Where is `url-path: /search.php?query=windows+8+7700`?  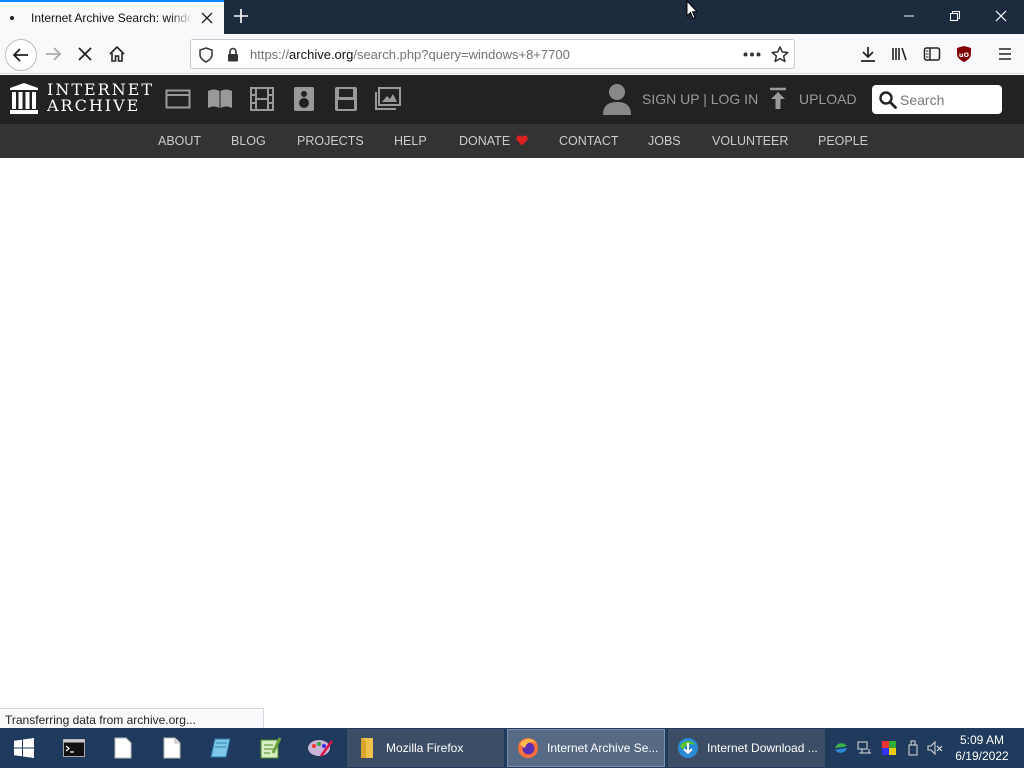 url-path: /search.php?query=windows+8+7700 is located at coordinates (461, 54).